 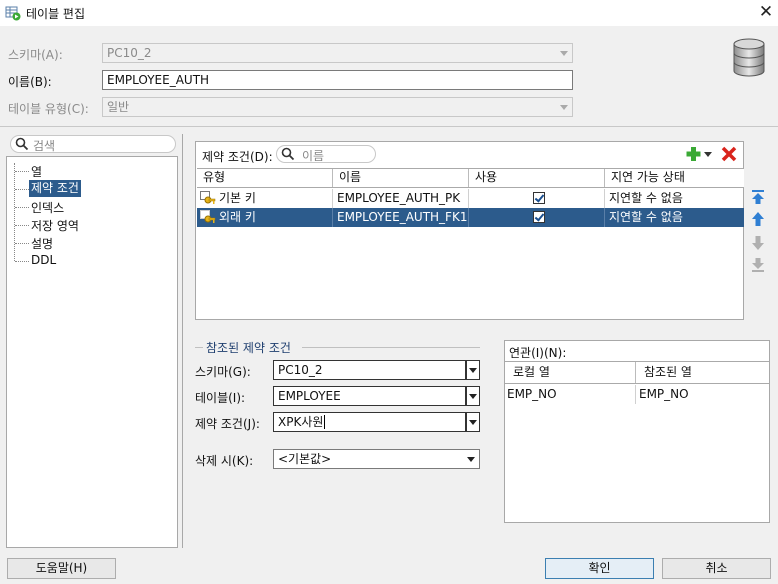 I want to click on column-header-referenced: 참조된 열, so click(x=702, y=372).